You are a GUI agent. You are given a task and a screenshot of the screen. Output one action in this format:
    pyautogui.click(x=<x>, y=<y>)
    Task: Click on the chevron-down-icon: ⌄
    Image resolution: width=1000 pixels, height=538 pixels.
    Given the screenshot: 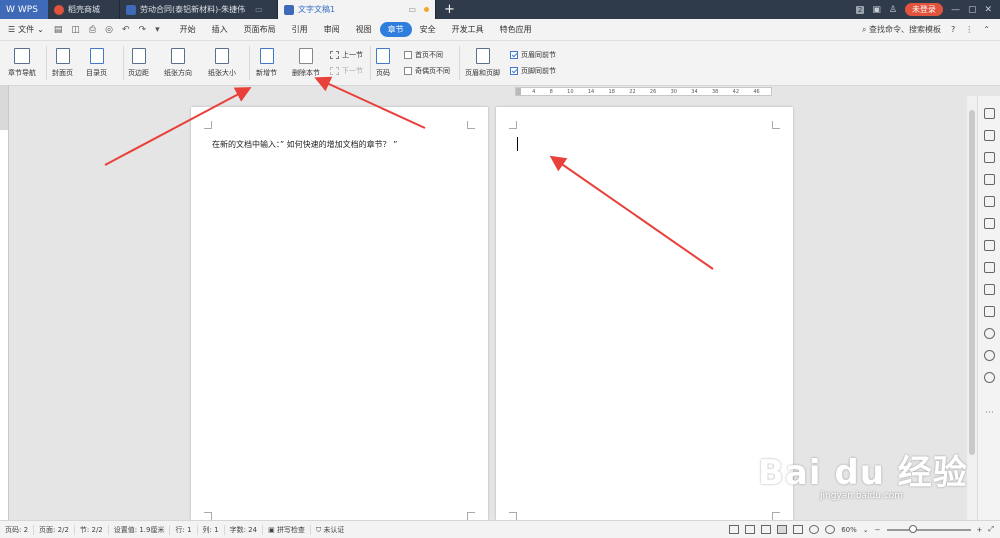 What is the action you would take?
    pyautogui.click(x=866, y=530)
    